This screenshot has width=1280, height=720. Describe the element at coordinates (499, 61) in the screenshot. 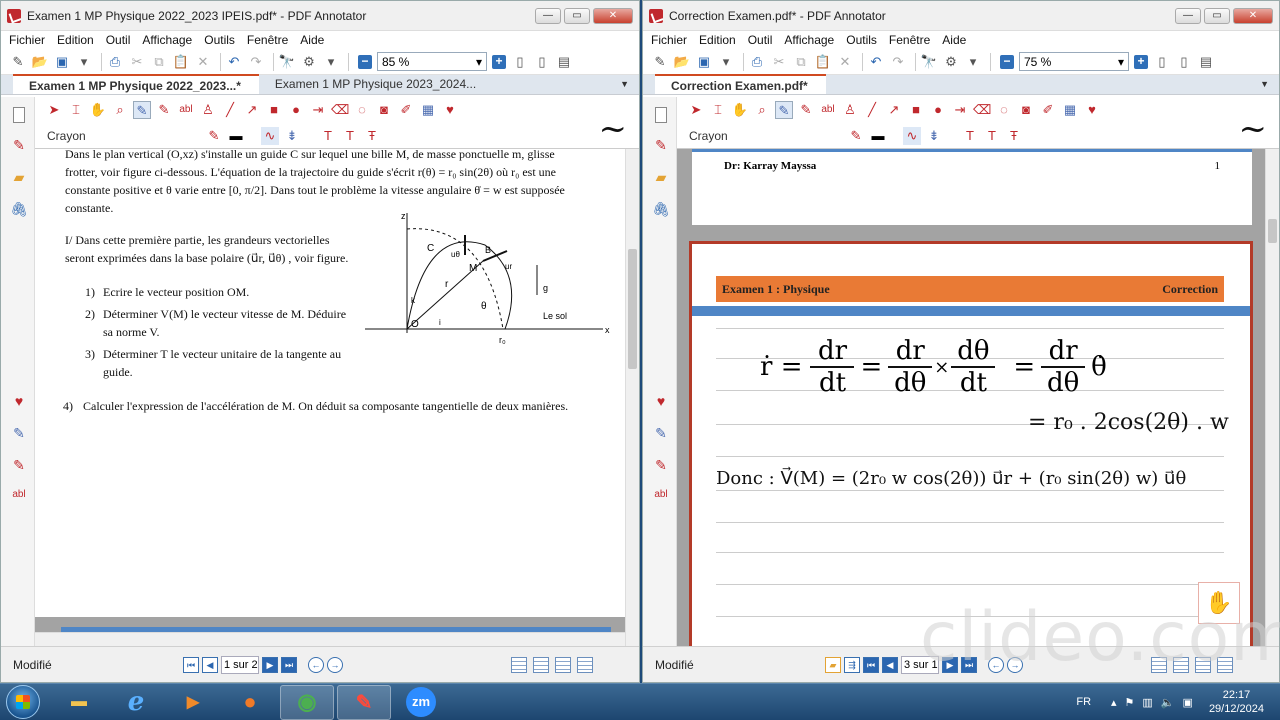

I see `zoom-in-button: +` at that location.